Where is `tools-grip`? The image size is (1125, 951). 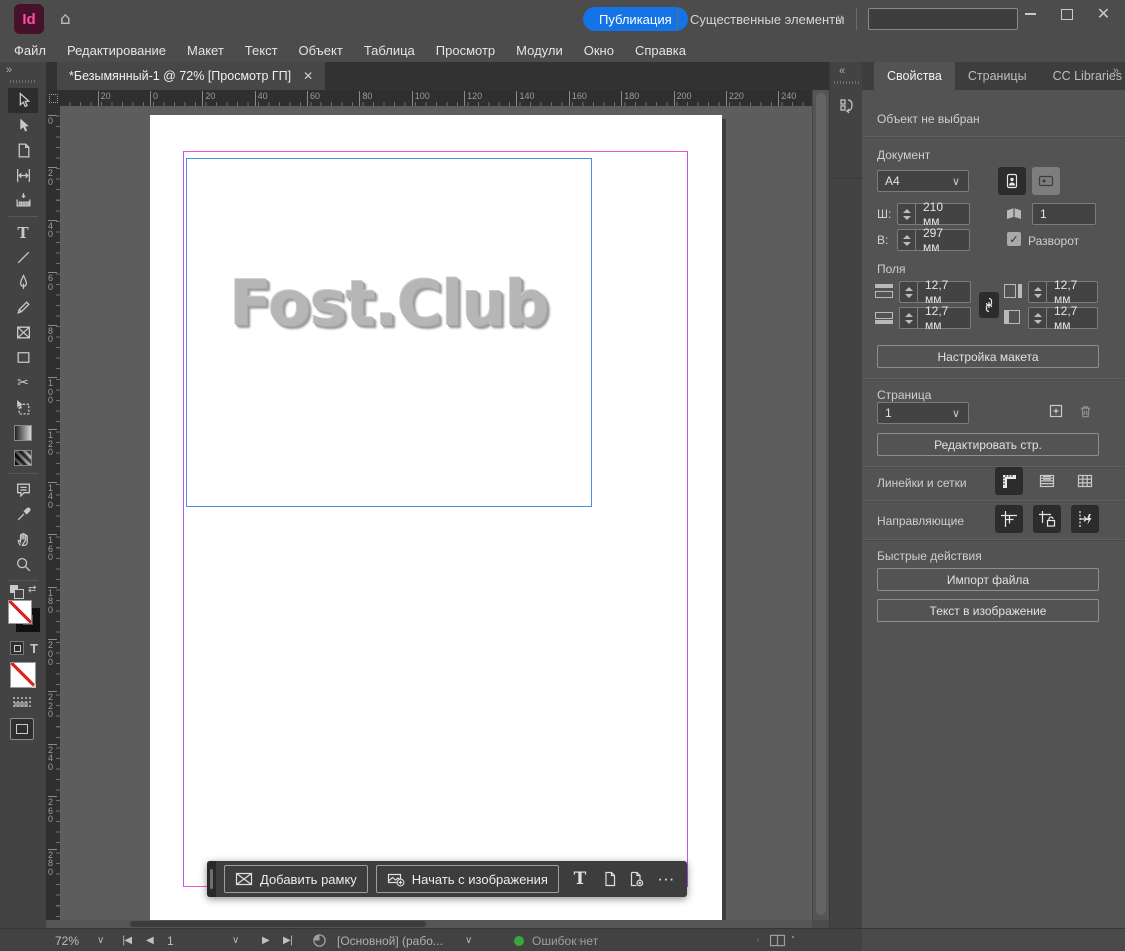 tools-grip is located at coordinates (23, 81).